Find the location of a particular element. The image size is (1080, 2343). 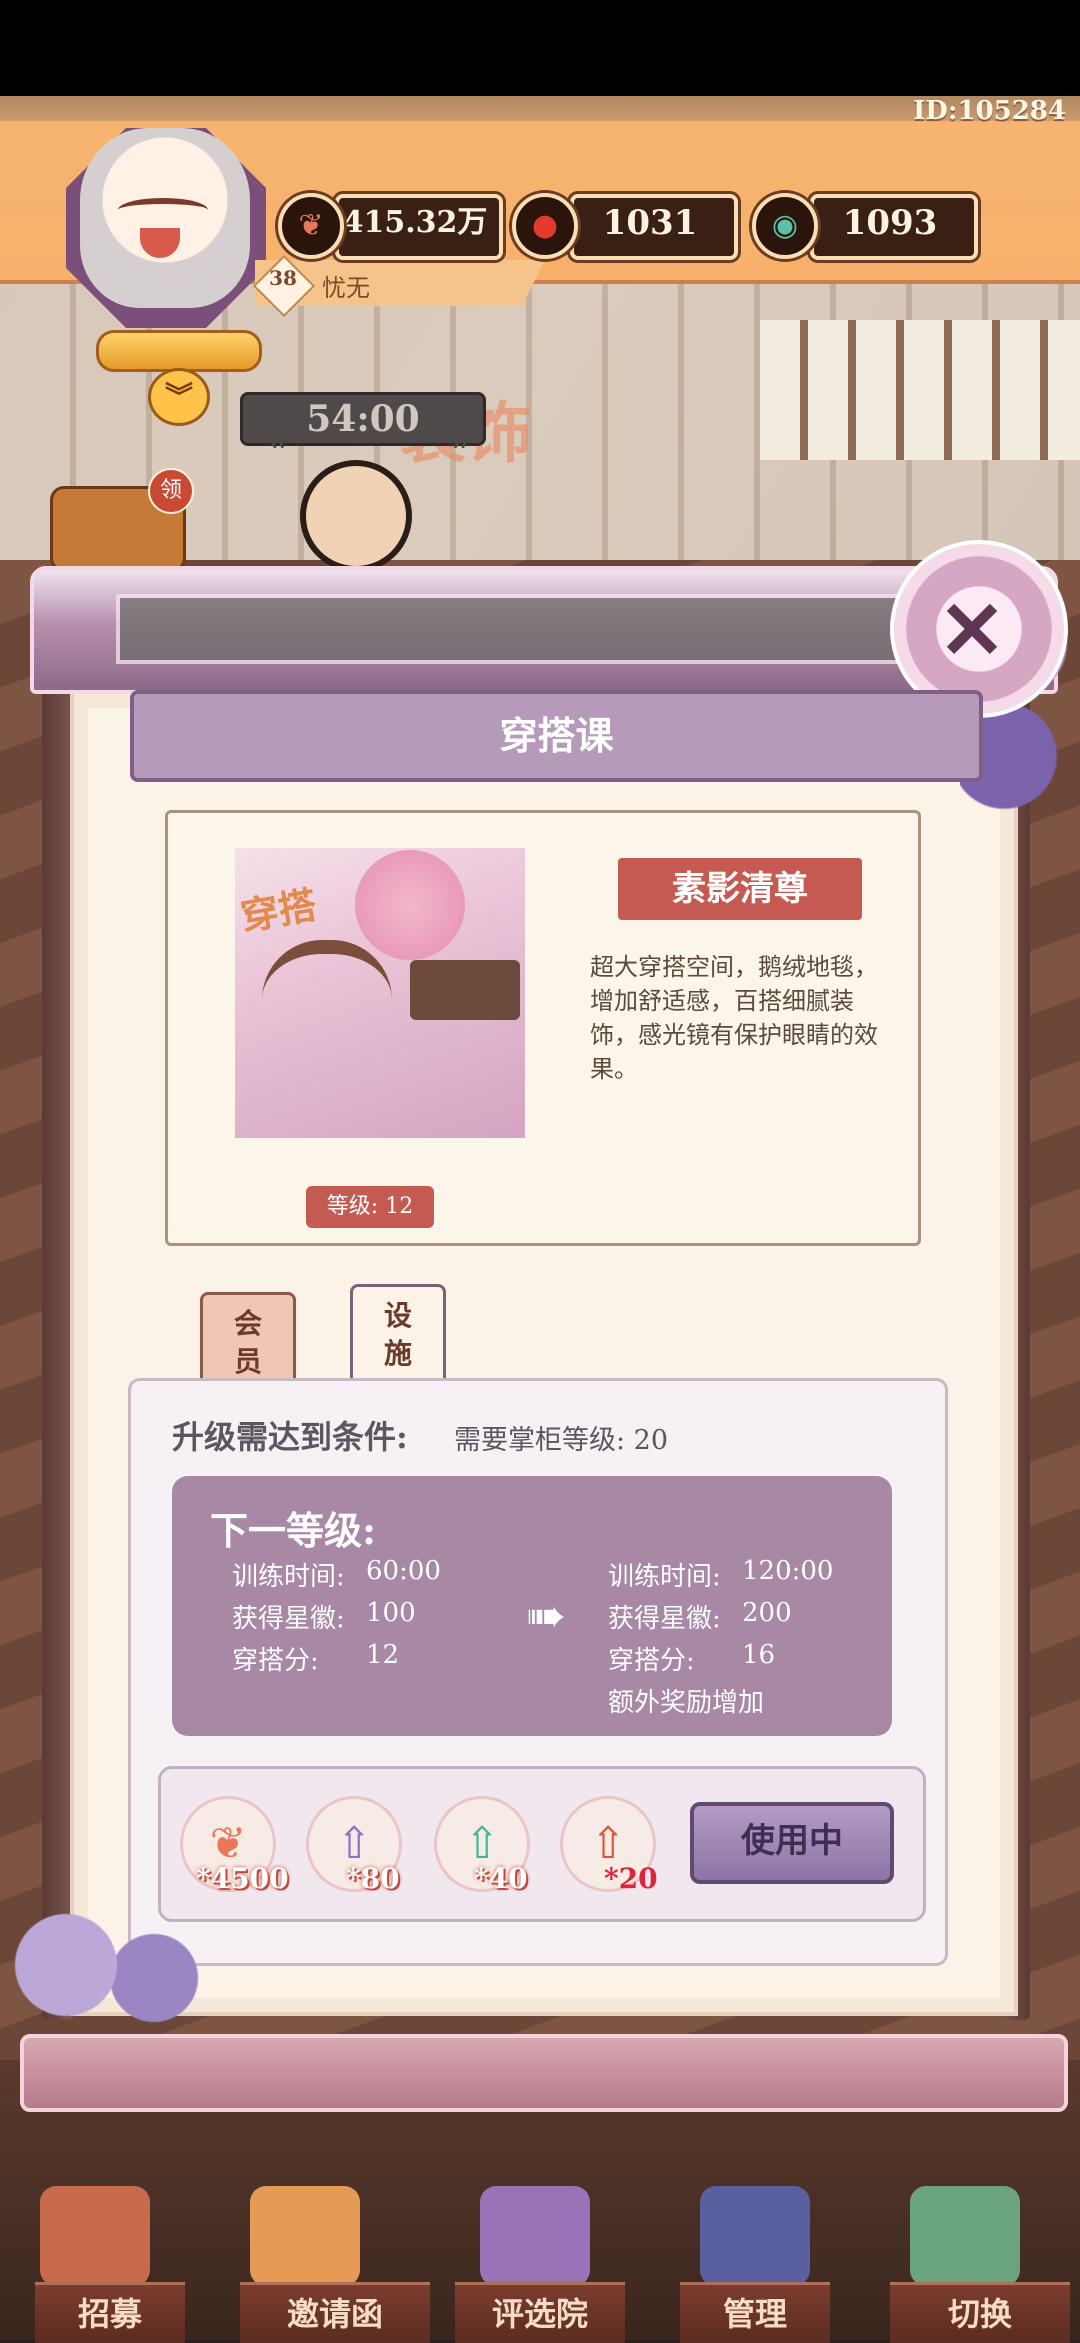

timer-left-ornament-icon: 《 is located at coordinates (262, 428).